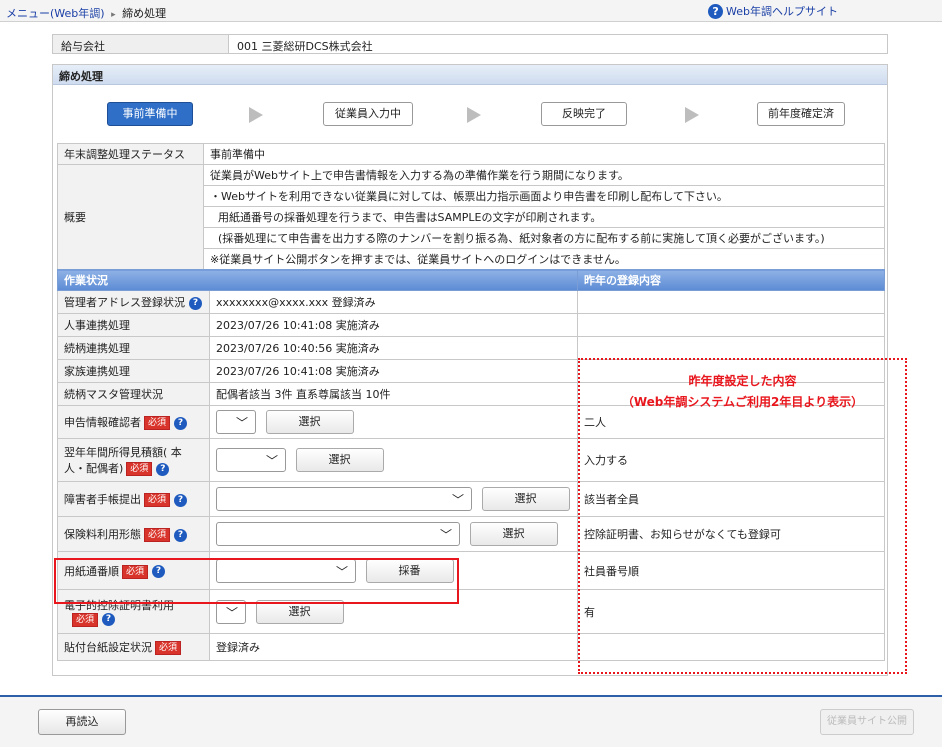  Describe the element at coordinates (471, 11) in the screenshot. I see `top-bar: メニュー(Web年調) ▸ 締め処理 ? Web年調ヘルプサイト` at that location.